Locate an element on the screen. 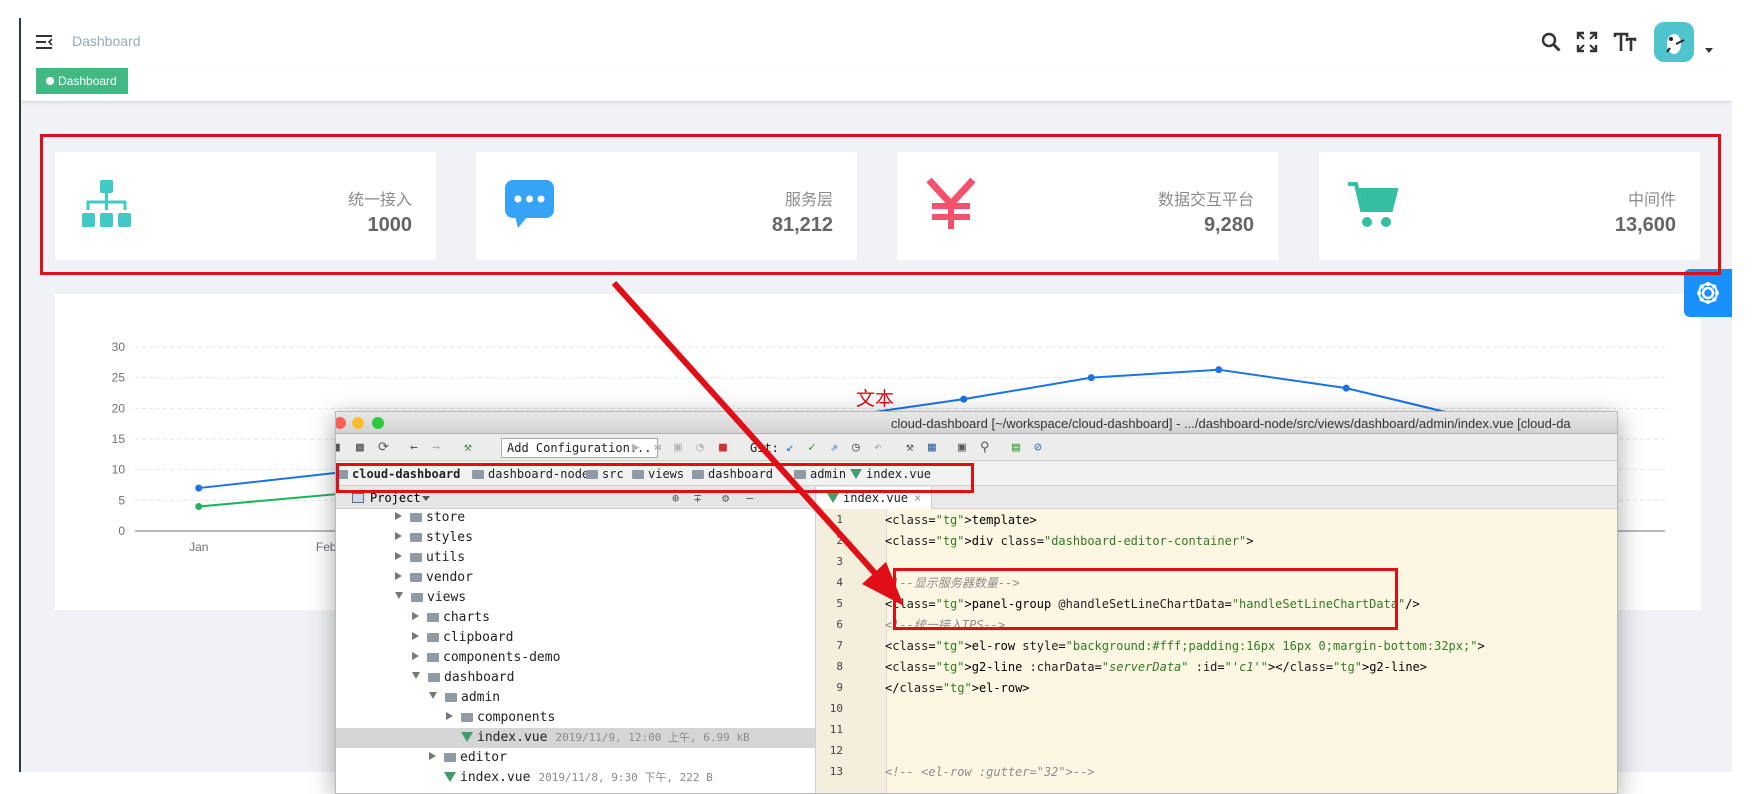  annotation-arrow is located at coordinates (757, 443).